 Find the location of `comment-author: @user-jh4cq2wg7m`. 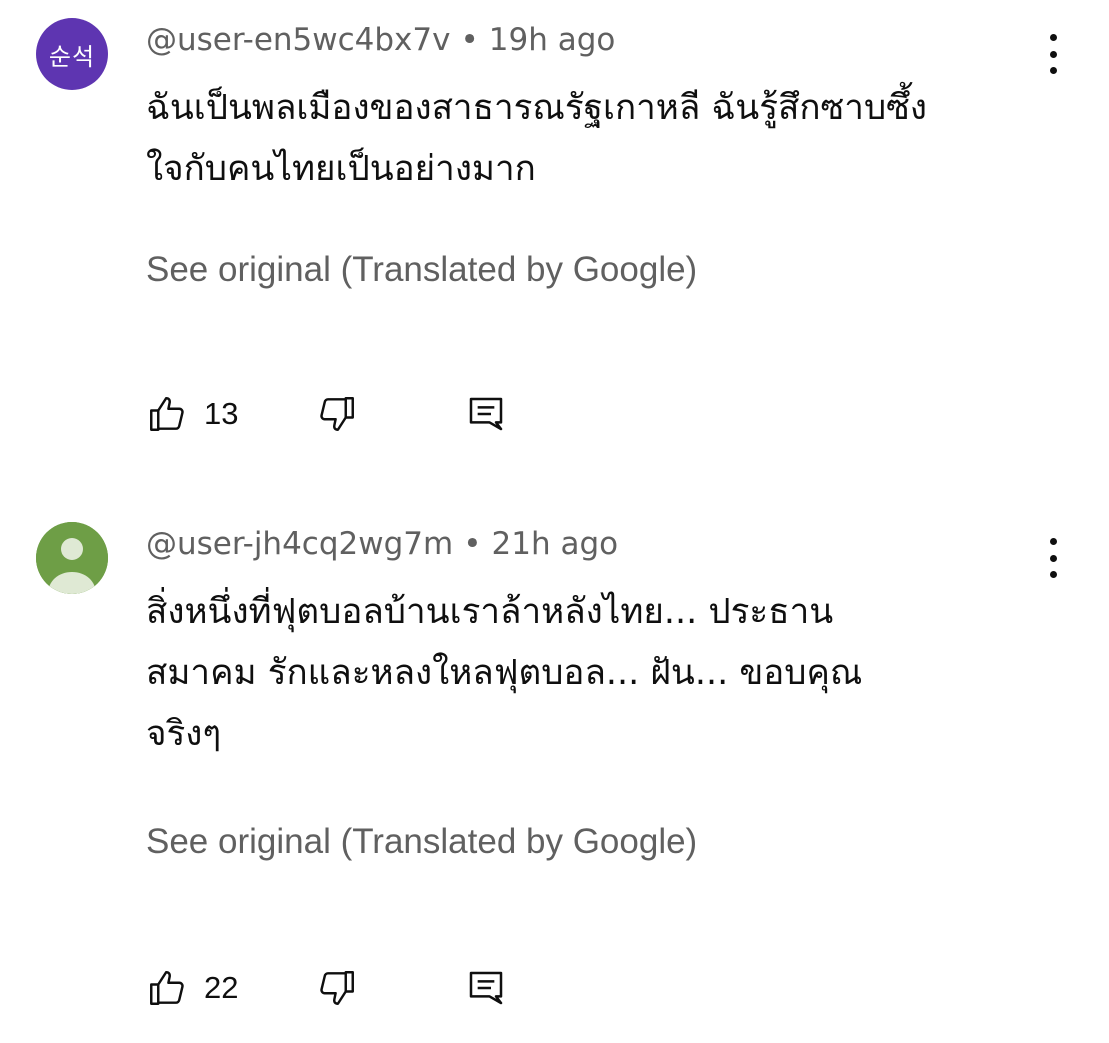

comment-author: @user-jh4cq2wg7m is located at coordinates (299, 544).